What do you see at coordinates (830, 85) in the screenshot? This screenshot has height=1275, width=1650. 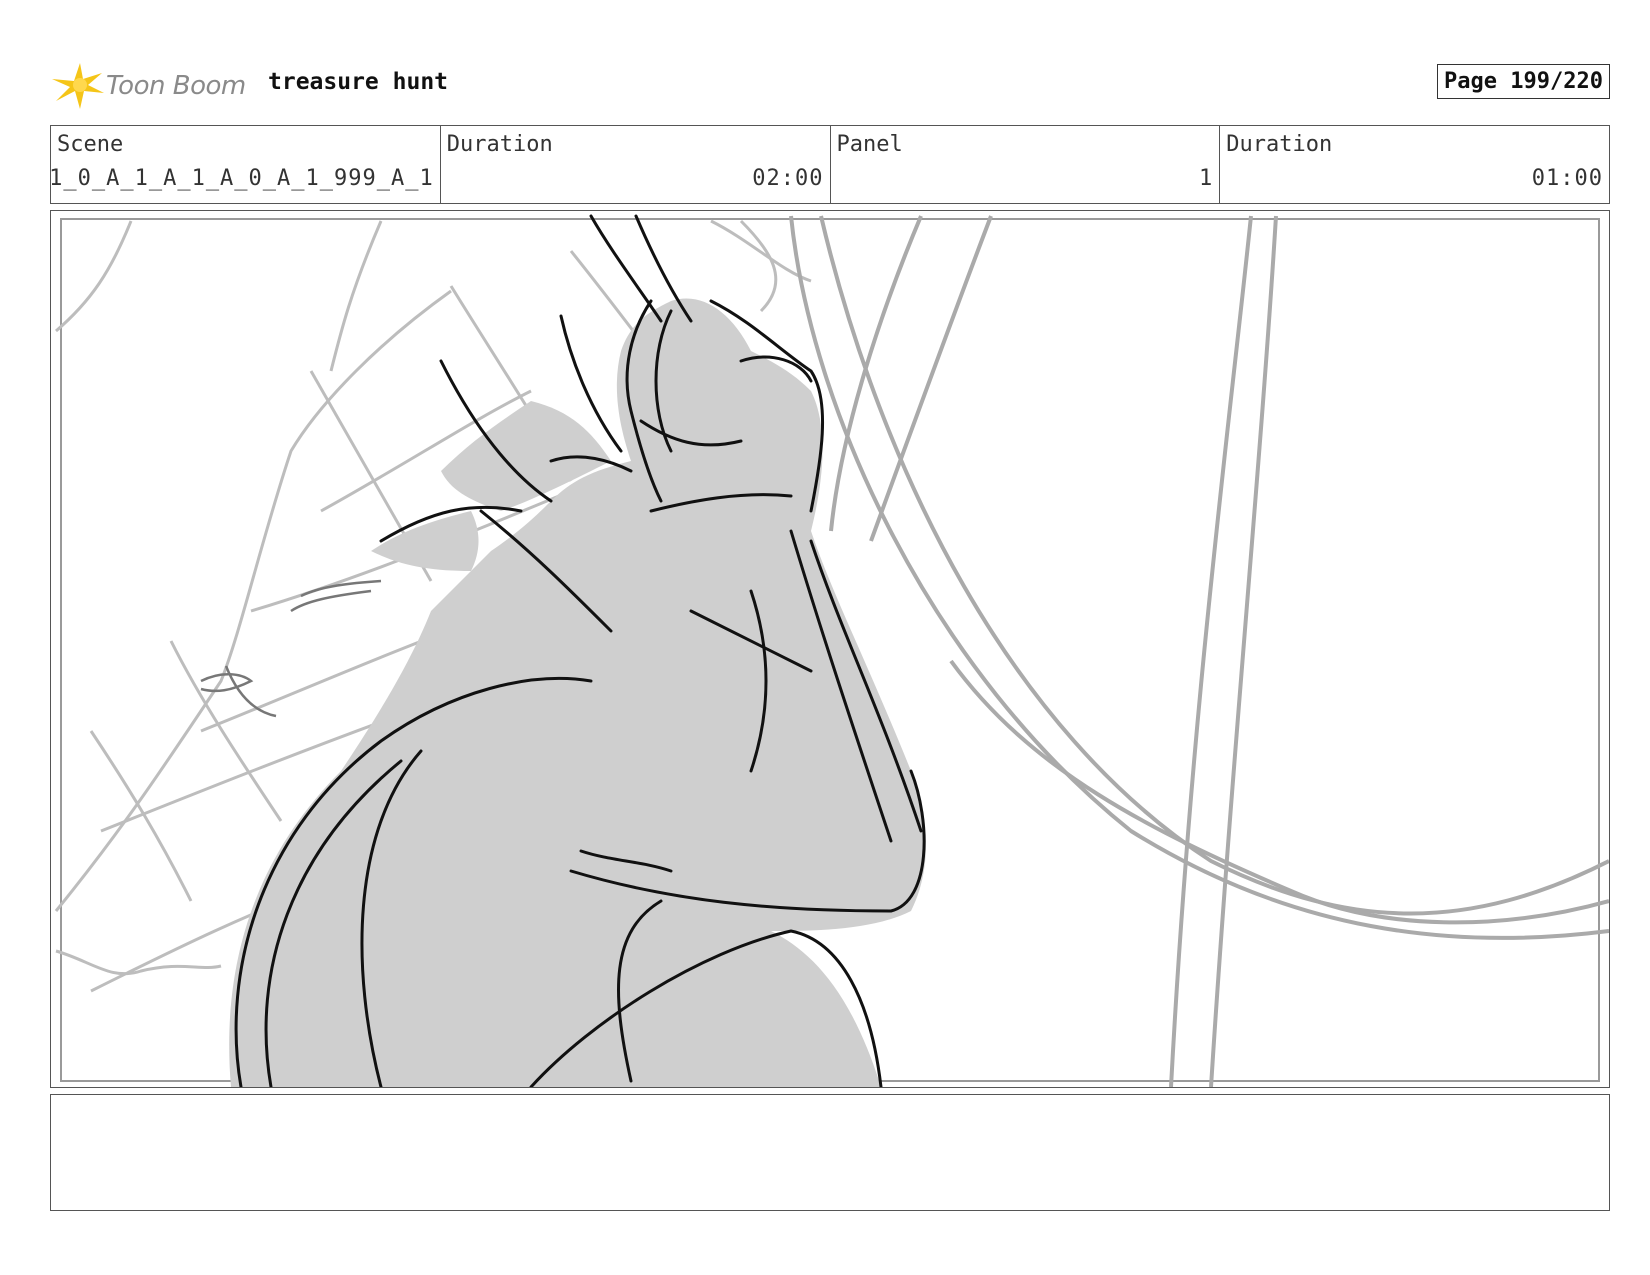 I see `page-header: Toon Boom treasure hunt Page 199/220` at bounding box center [830, 85].